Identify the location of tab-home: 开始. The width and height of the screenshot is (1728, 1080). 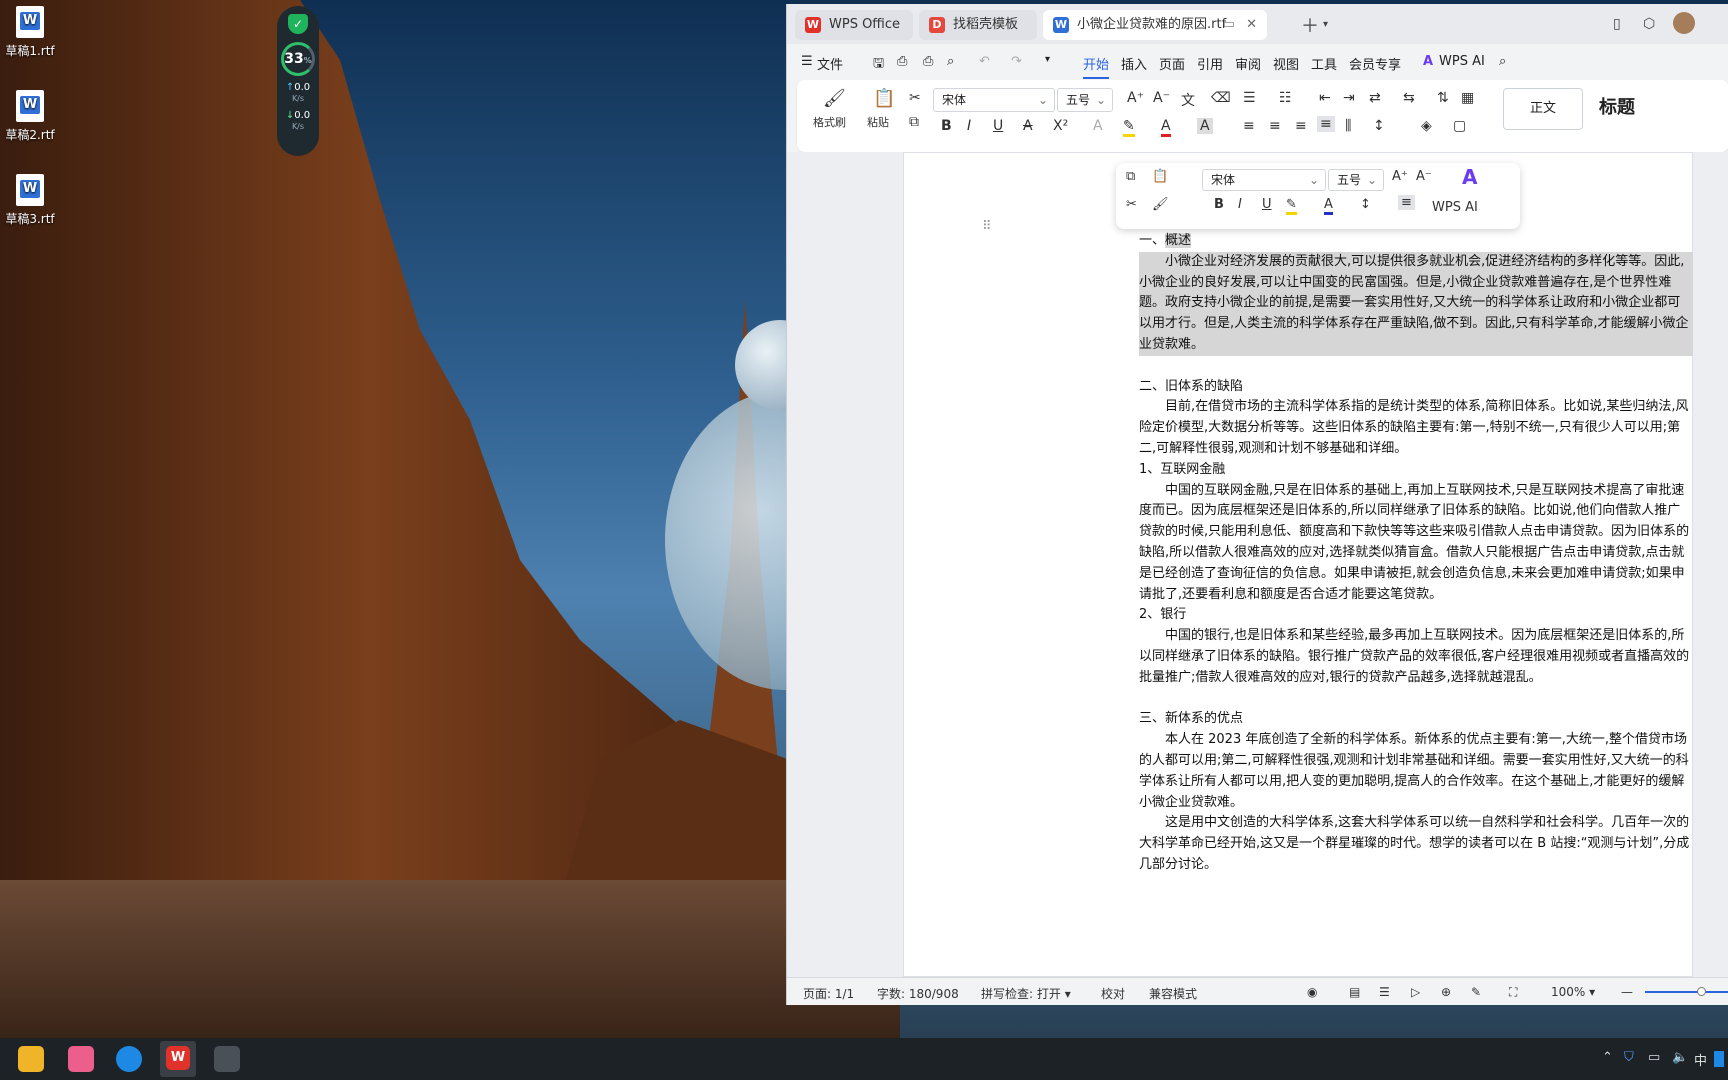
(1096, 66).